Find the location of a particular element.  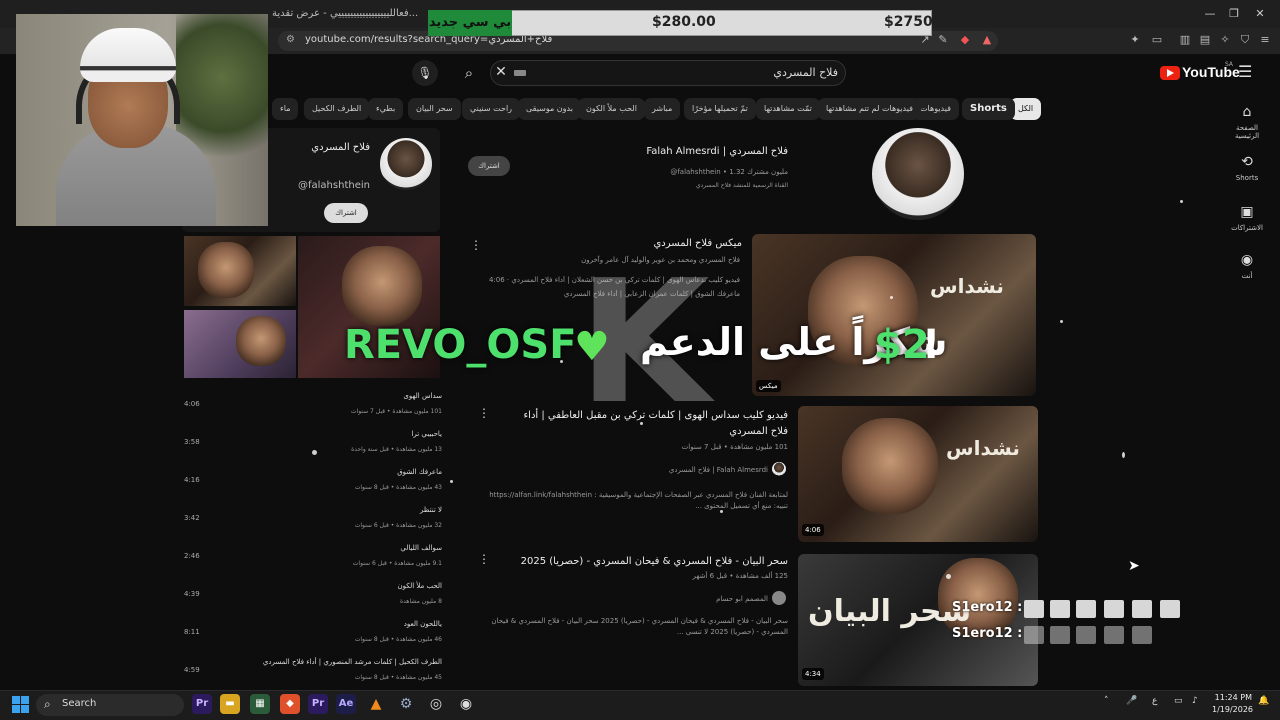

playlist-item-title: الحب ملأ الكون is located at coordinates (352, 586).